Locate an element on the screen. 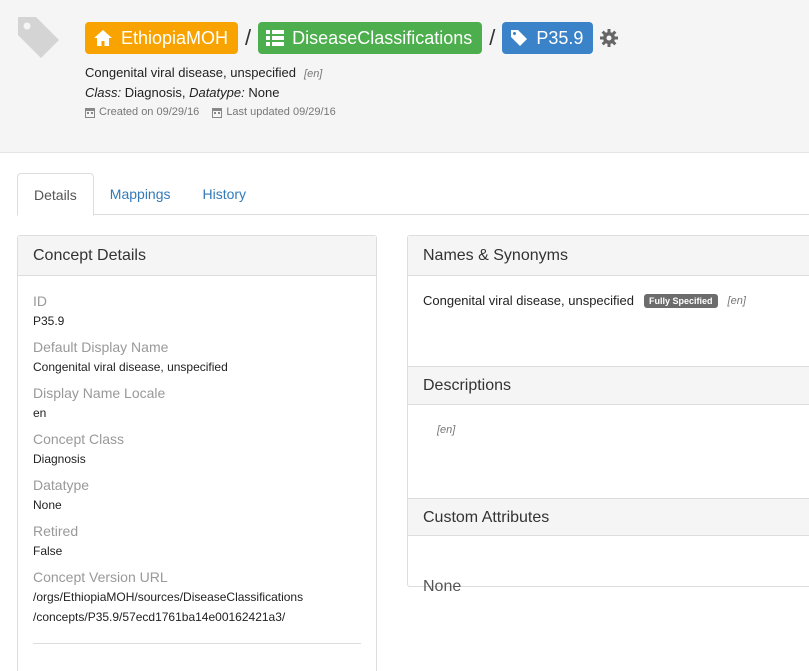  field-label: ID is located at coordinates (40, 301).